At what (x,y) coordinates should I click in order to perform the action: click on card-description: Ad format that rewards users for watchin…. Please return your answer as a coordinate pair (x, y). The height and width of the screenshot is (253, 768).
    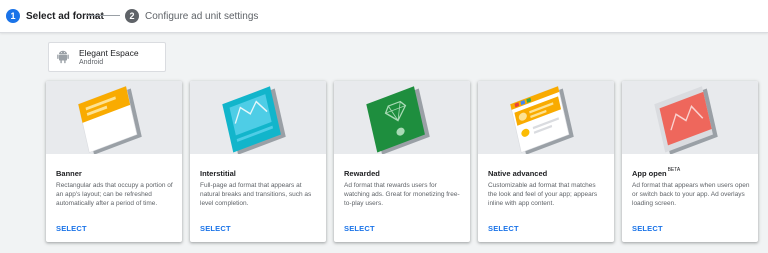
    Looking at the image, I should click on (402, 194).